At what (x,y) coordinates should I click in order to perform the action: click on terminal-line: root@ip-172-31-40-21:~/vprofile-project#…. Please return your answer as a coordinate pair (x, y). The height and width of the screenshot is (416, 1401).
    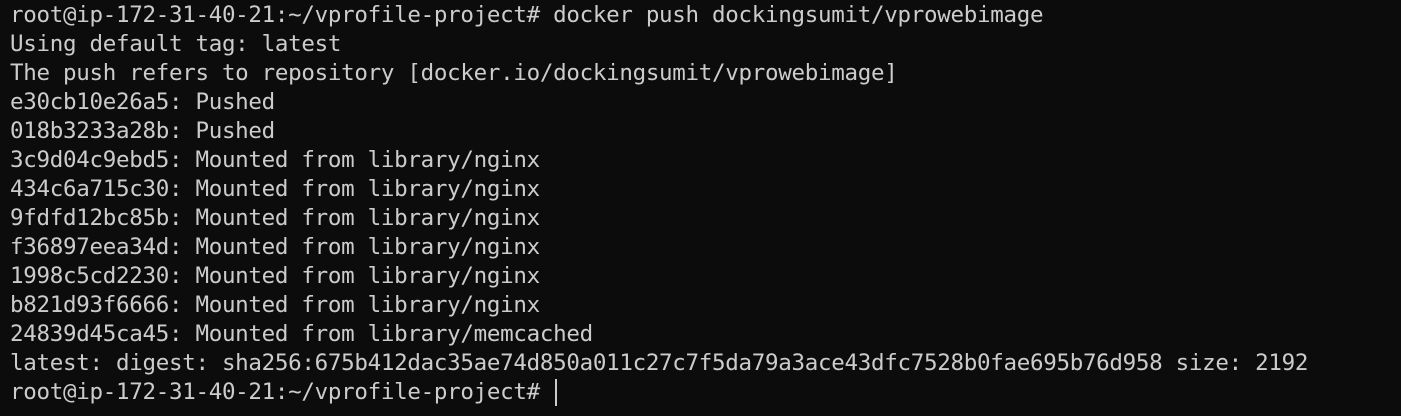
    Looking at the image, I should click on (527, 15).